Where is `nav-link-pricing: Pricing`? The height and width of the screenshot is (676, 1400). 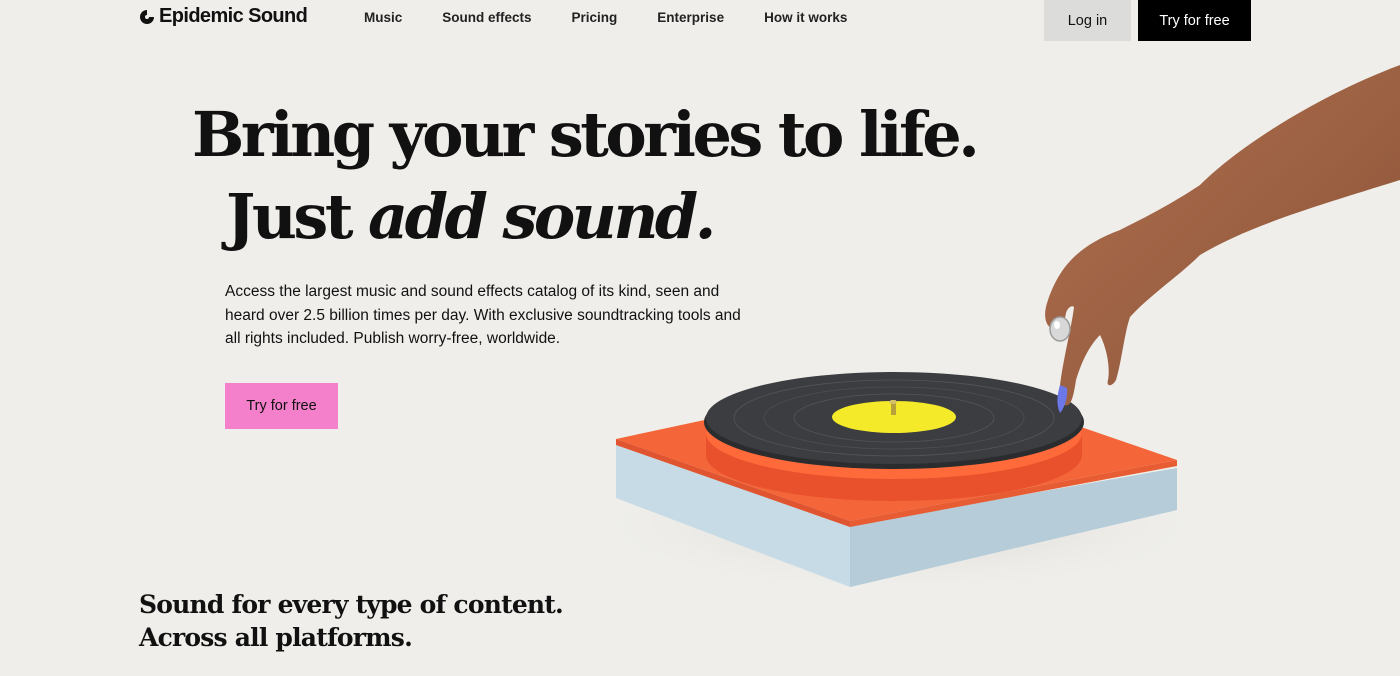 nav-link-pricing: Pricing is located at coordinates (595, 17).